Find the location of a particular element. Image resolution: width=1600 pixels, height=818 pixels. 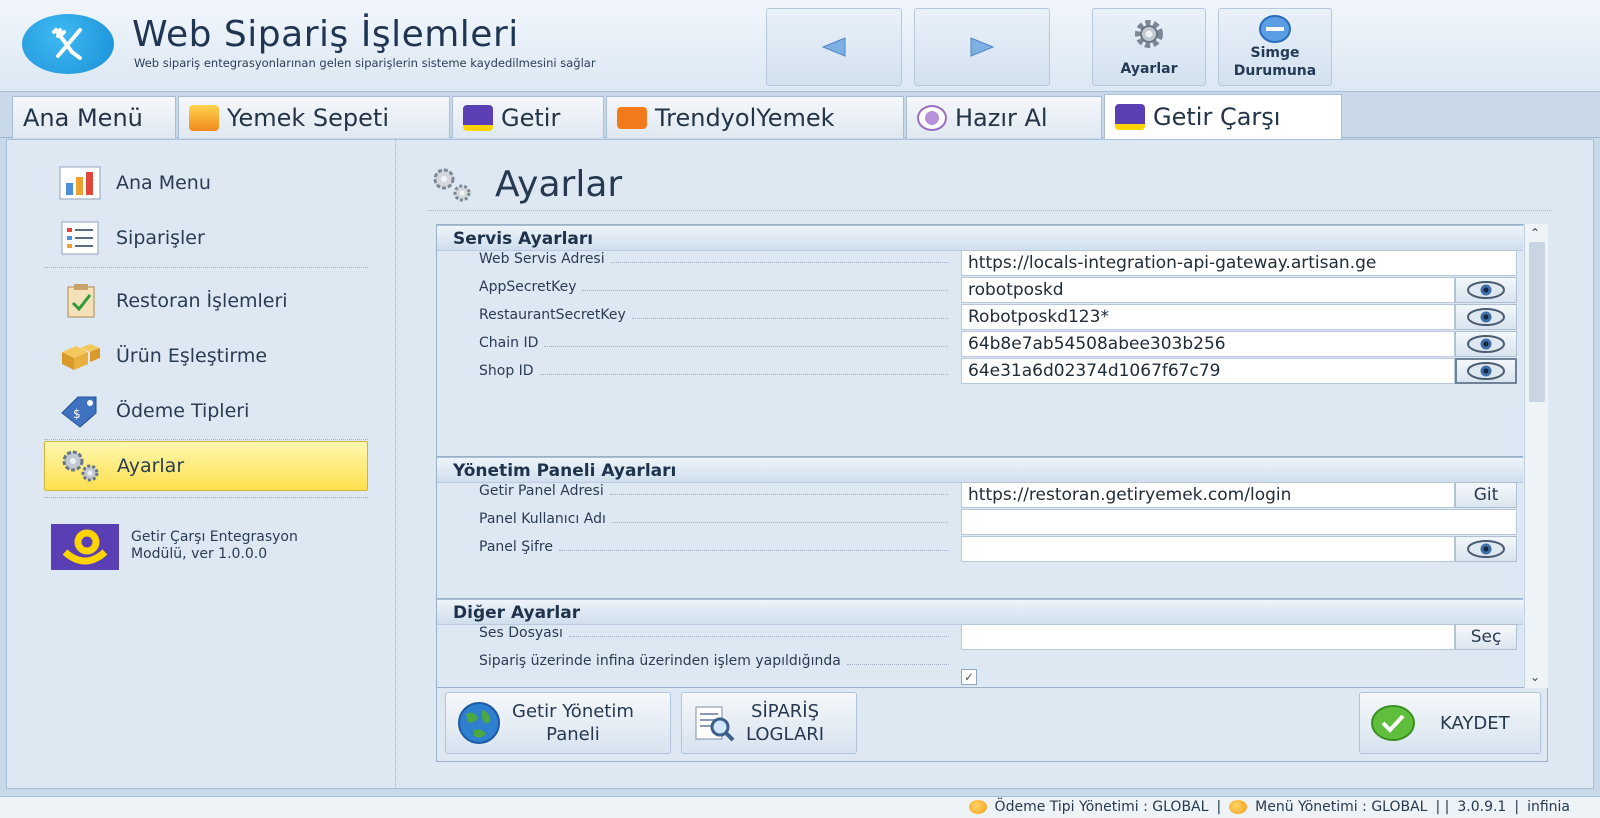

gears-icon is located at coordinates (80, 466).